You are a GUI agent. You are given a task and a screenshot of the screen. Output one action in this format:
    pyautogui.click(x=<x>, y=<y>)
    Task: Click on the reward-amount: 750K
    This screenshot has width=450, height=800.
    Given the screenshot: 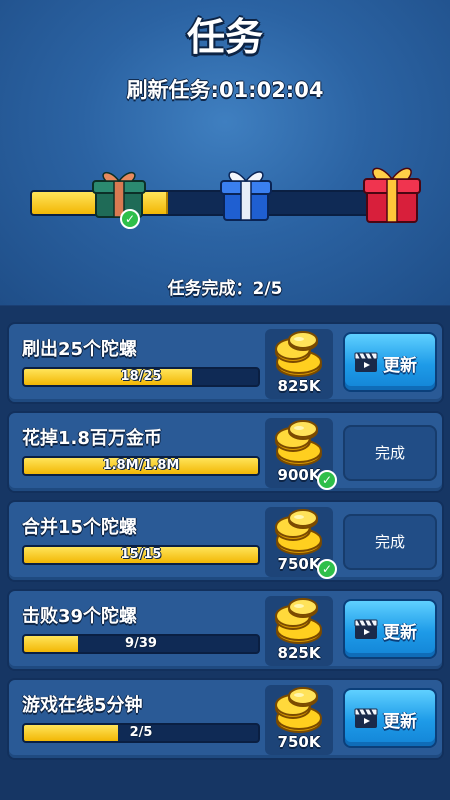 What is the action you would take?
    pyautogui.click(x=299, y=742)
    